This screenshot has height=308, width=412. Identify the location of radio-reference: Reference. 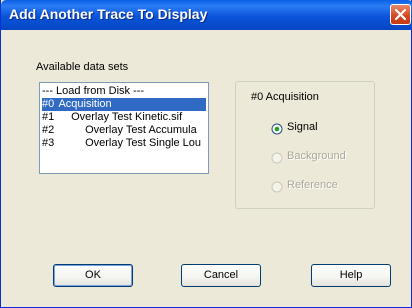
(321, 186).